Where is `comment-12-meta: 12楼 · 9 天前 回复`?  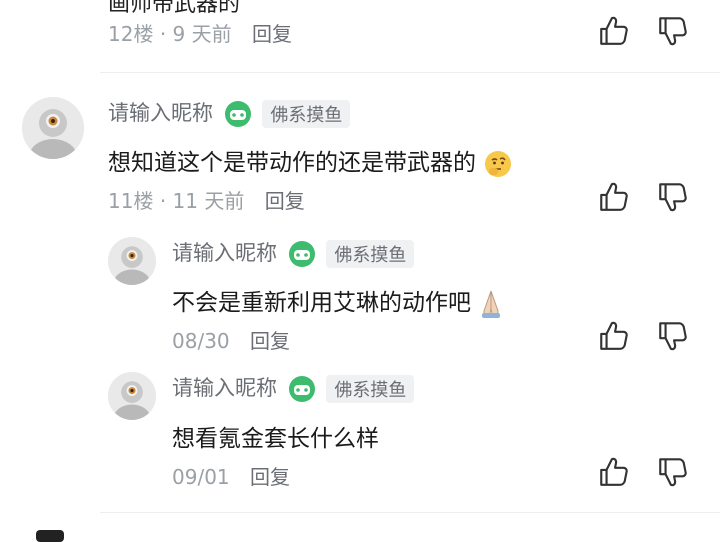 comment-12-meta: 12楼 · 9 天前 回复 is located at coordinates (200, 34).